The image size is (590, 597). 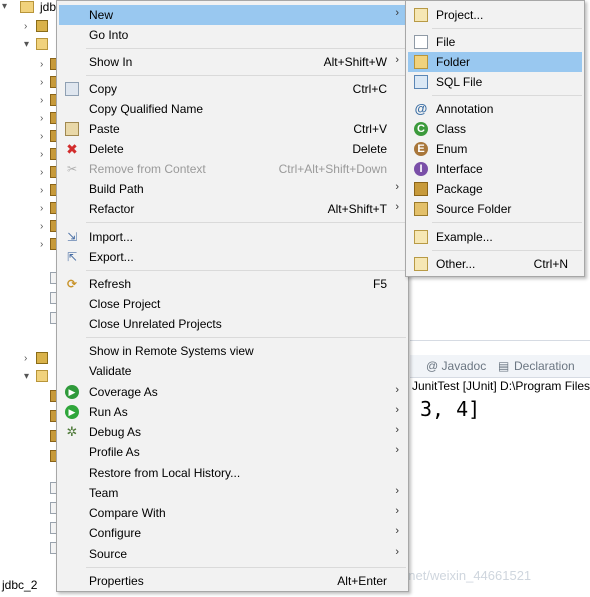 I want to click on menu-item-refresh: ⟳ Refresh F5, so click(x=232, y=284).